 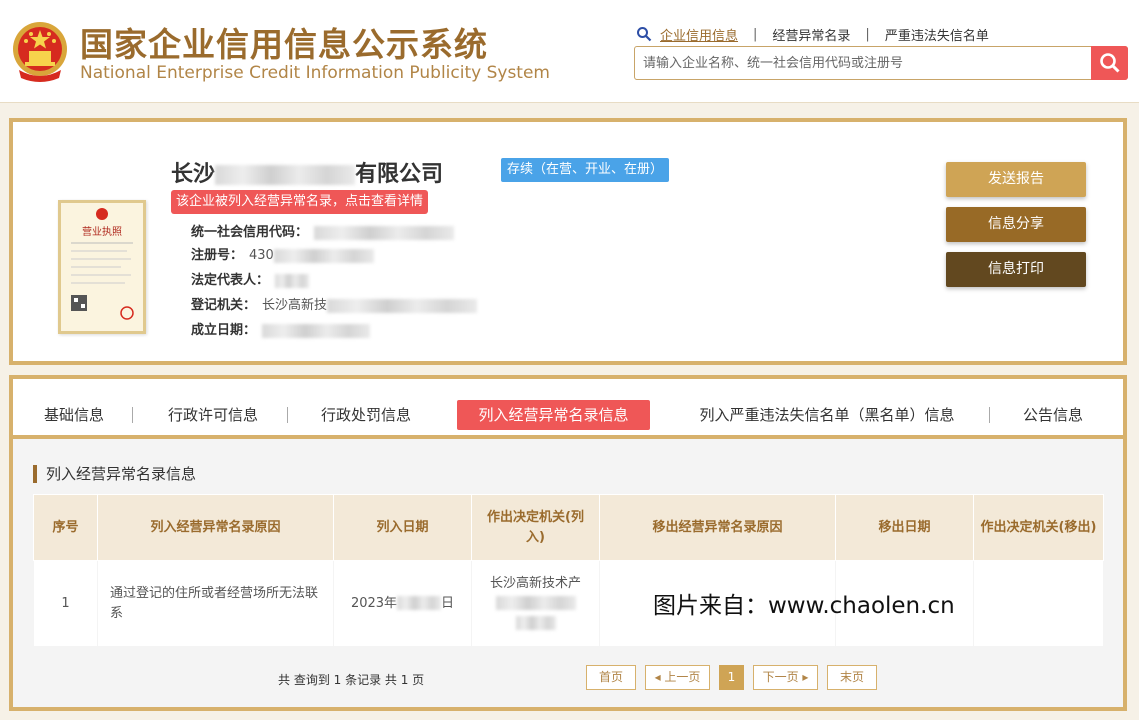 I want to click on cell-reason: 通过登记的住所或者经营场所无法联系, so click(x=215, y=603).